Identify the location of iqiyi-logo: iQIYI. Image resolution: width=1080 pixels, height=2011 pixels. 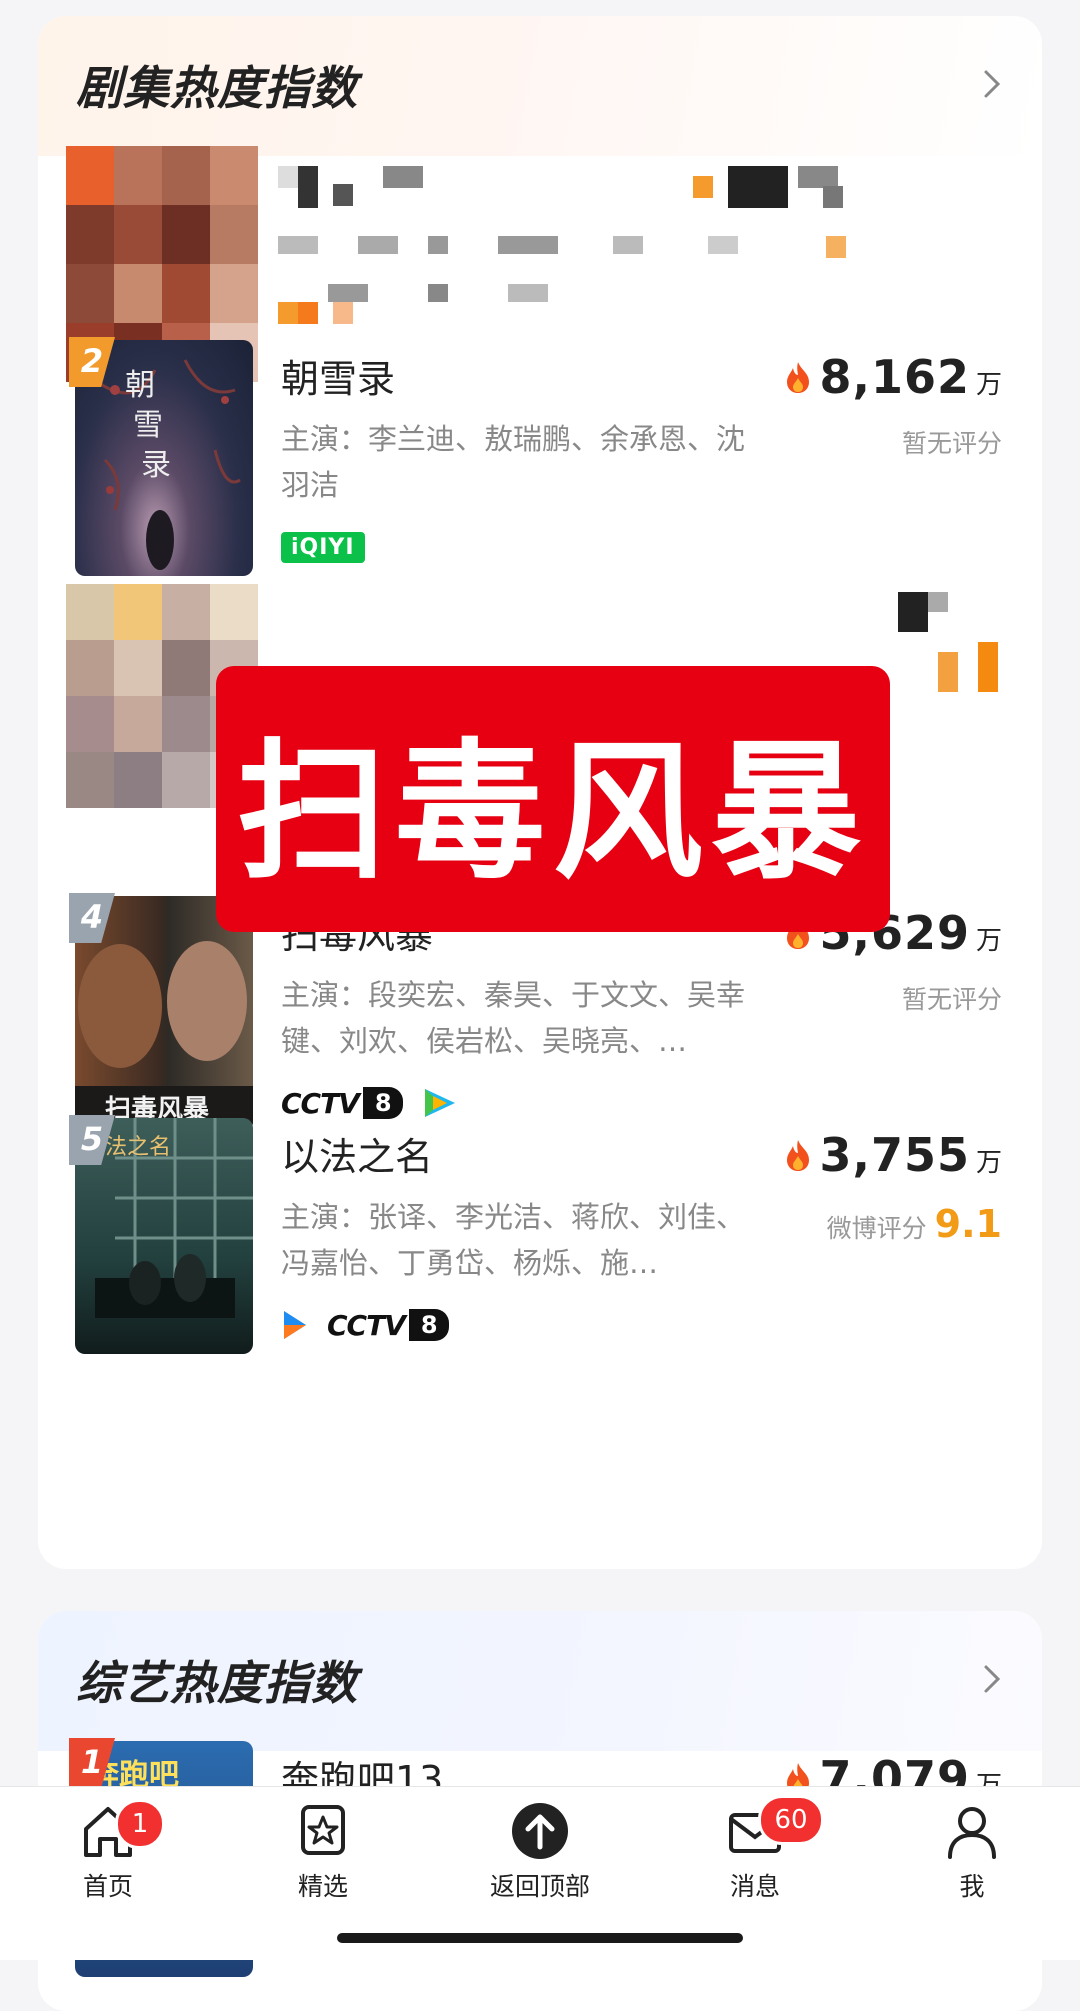
(323, 547).